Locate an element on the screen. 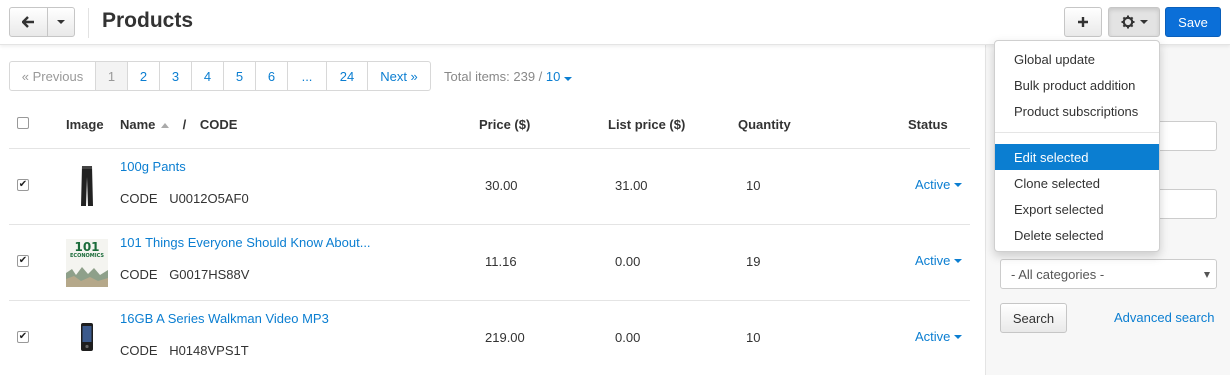 The image size is (1230, 375). product-image-pants is located at coordinates (87, 186).